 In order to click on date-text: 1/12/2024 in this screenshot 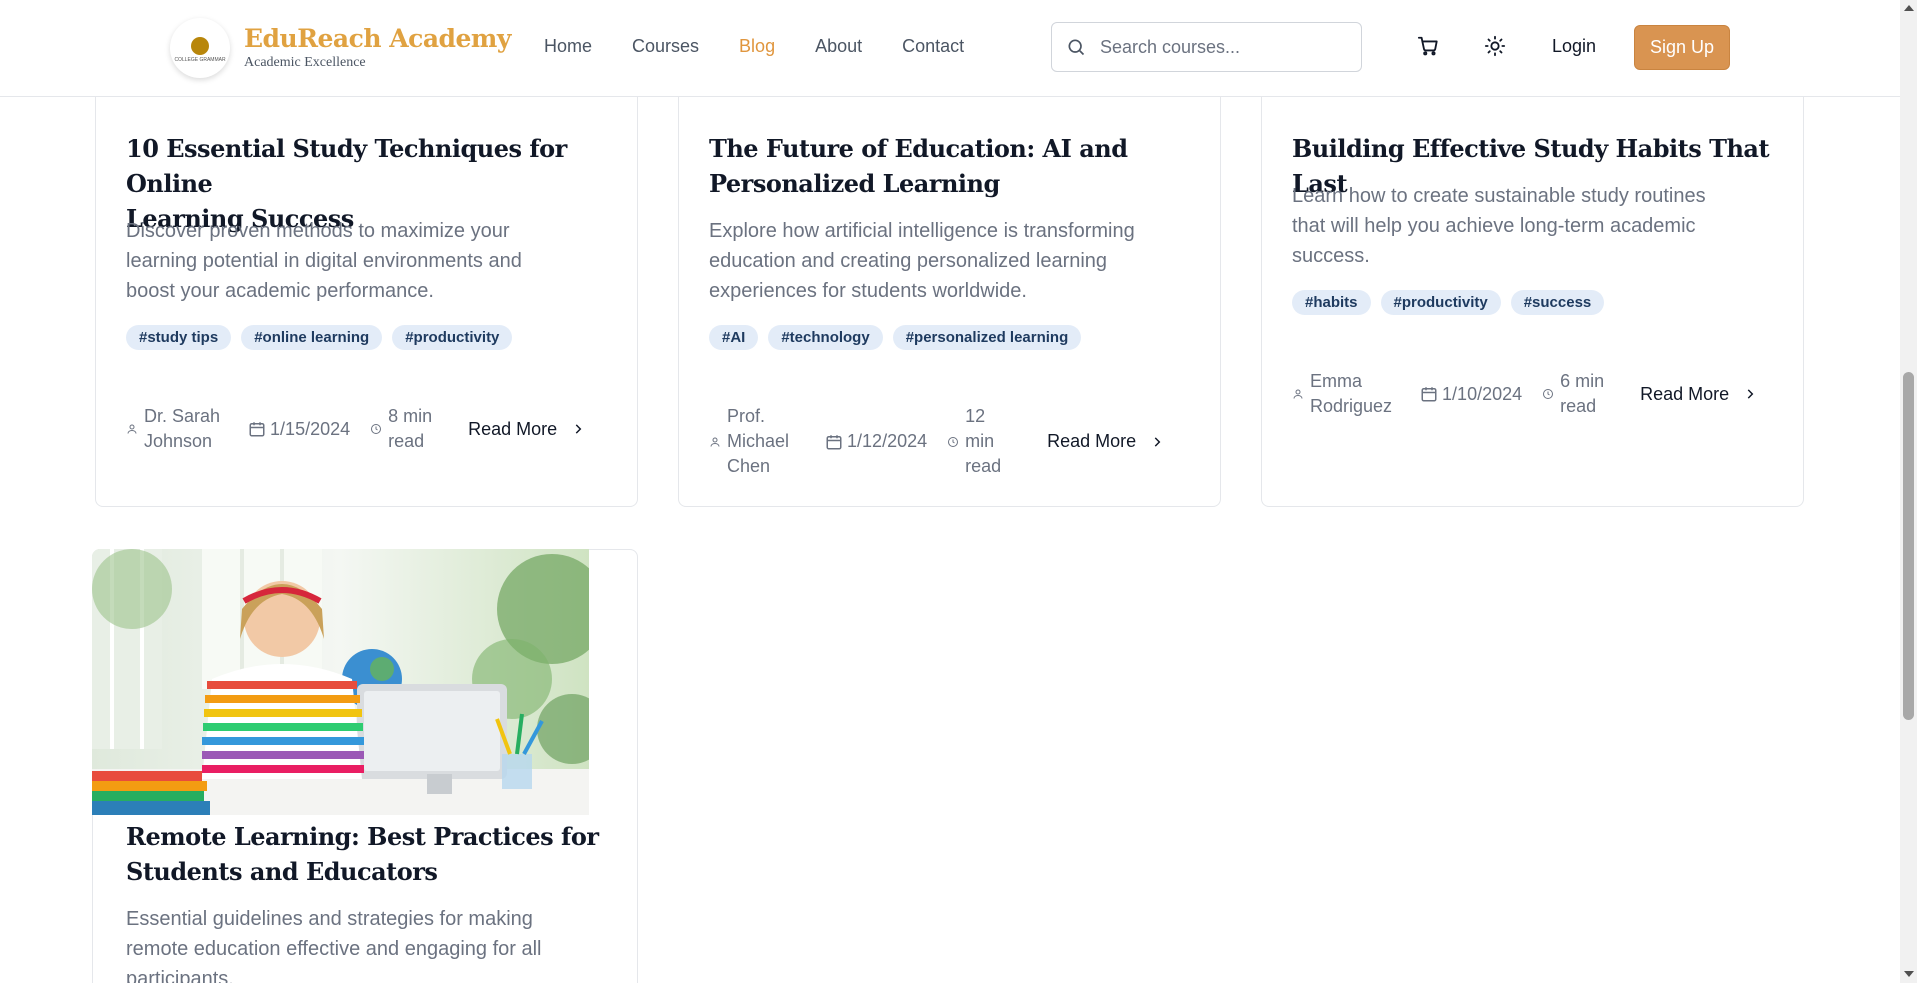, I will do `click(887, 441)`.